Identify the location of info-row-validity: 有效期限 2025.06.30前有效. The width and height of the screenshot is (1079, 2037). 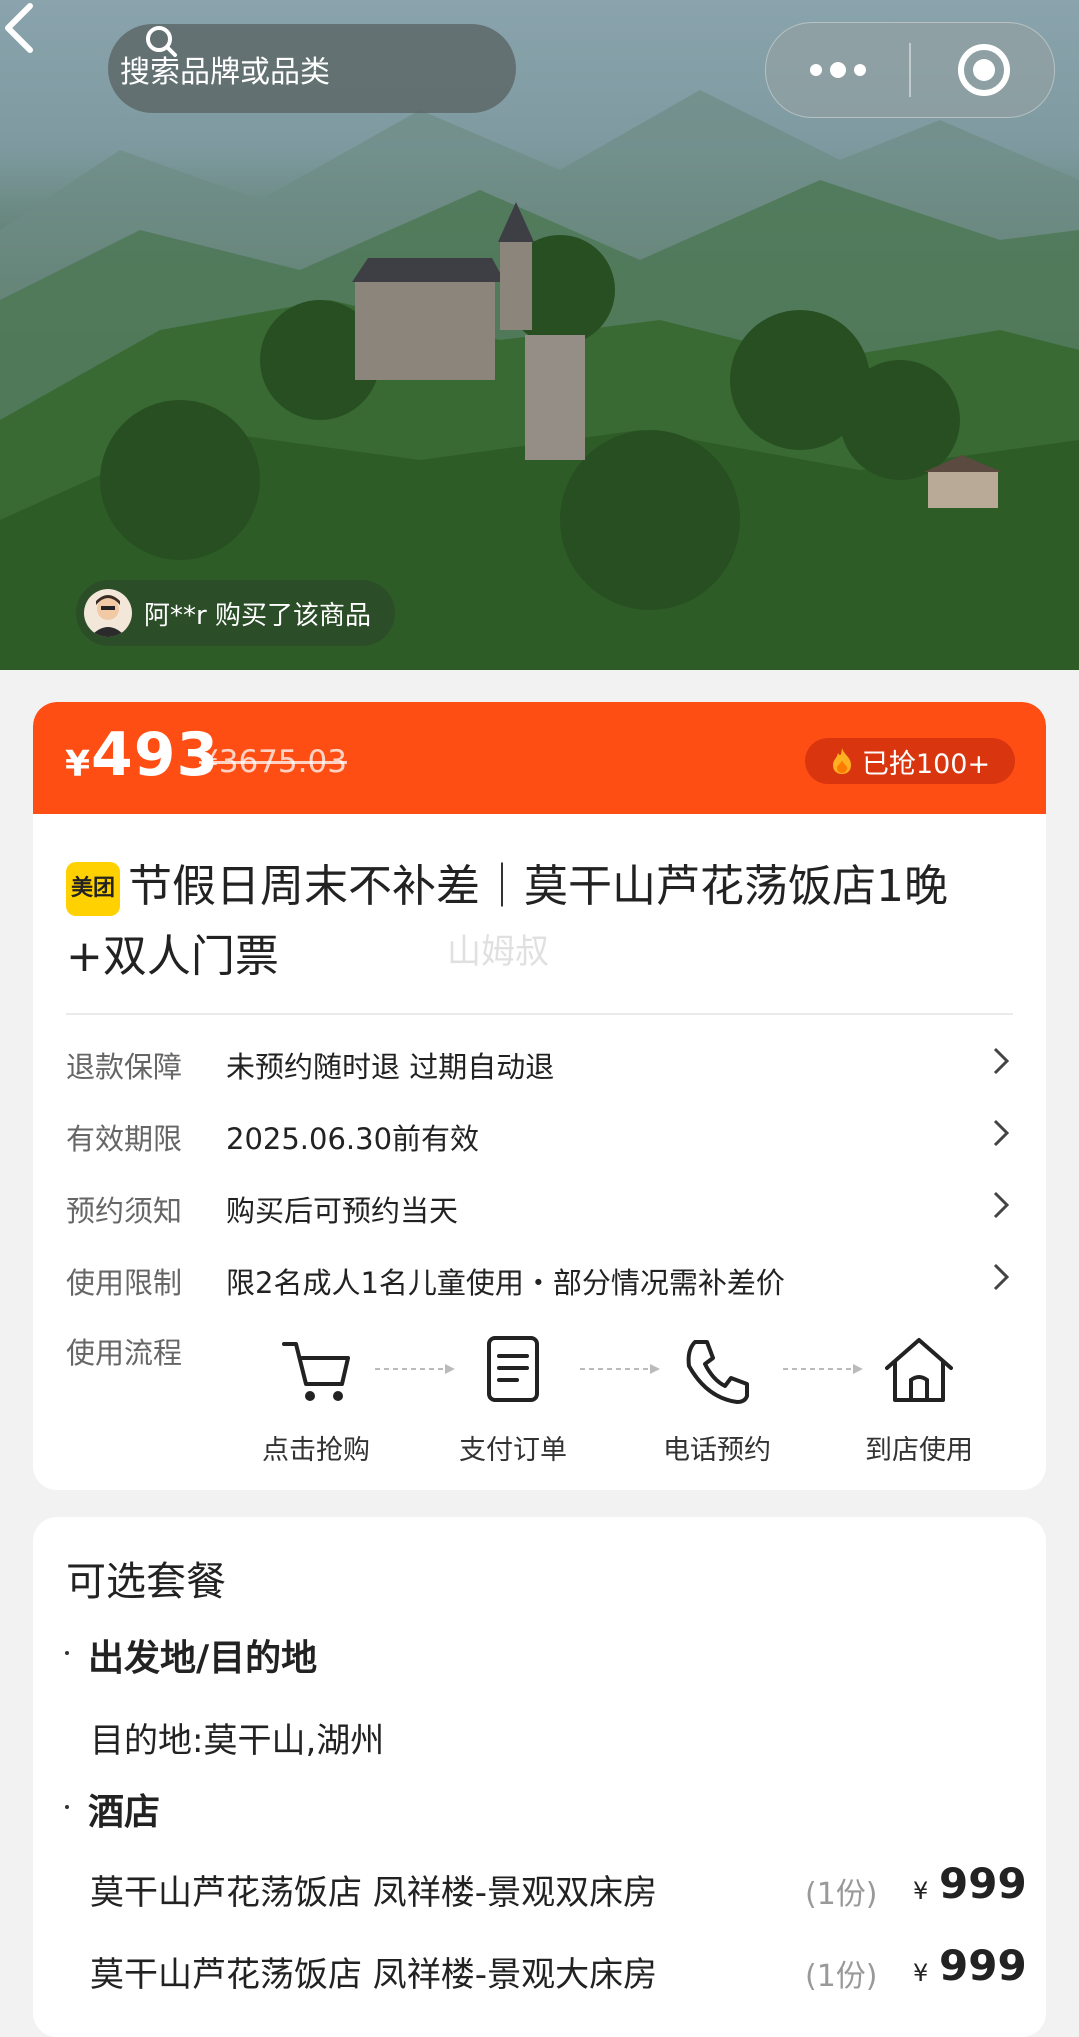
(539, 1133).